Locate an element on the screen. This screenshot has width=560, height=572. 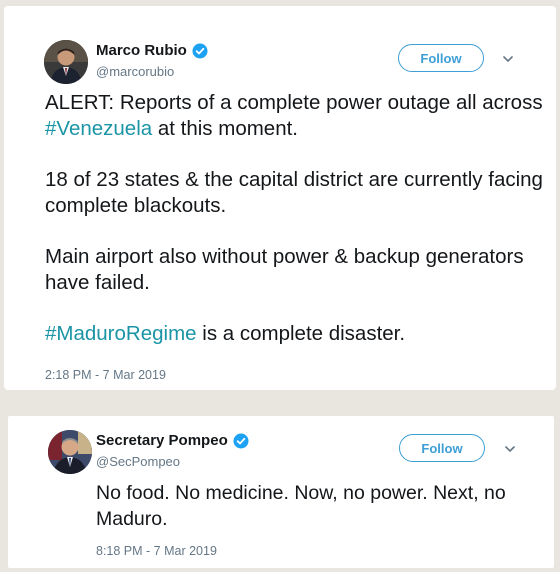
tweet-text-segment: is a complete disaster. is located at coordinates (301, 333).